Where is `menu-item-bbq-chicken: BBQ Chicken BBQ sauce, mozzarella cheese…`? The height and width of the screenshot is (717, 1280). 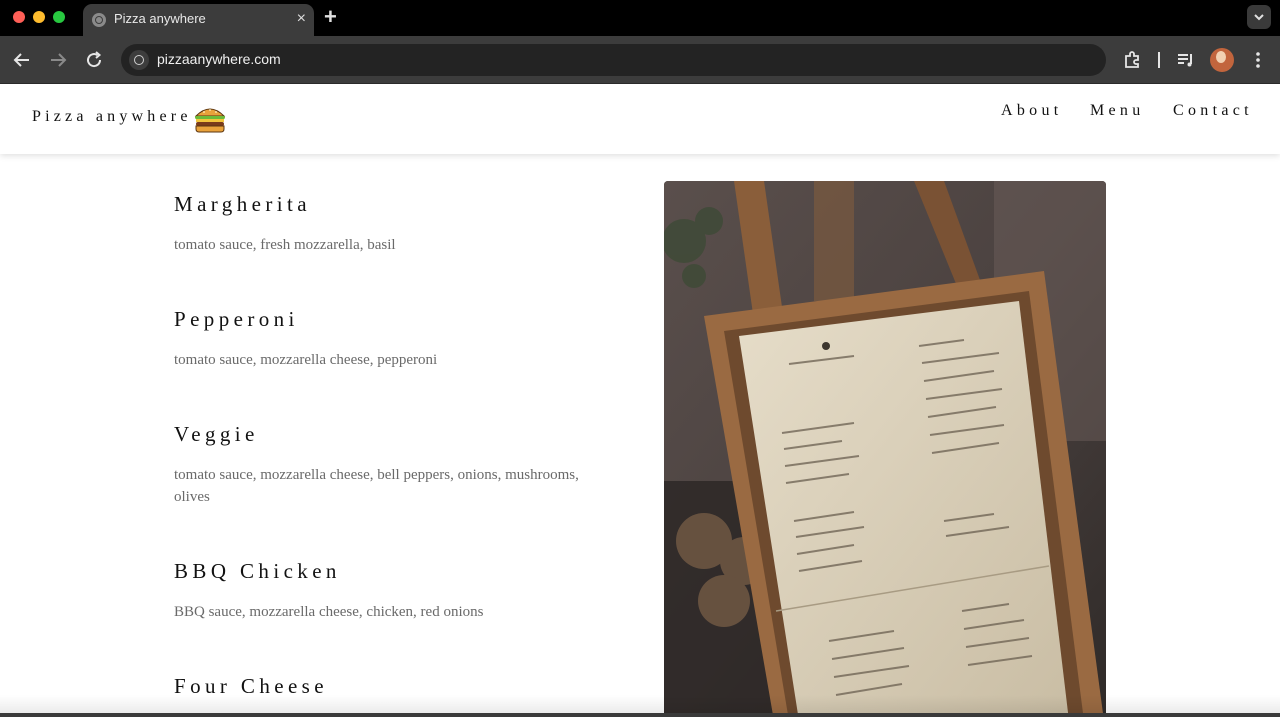
menu-item-bbq-chicken: BBQ Chicken BBQ sauce, mozzarella cheese… is located at coordinates (384, 591).